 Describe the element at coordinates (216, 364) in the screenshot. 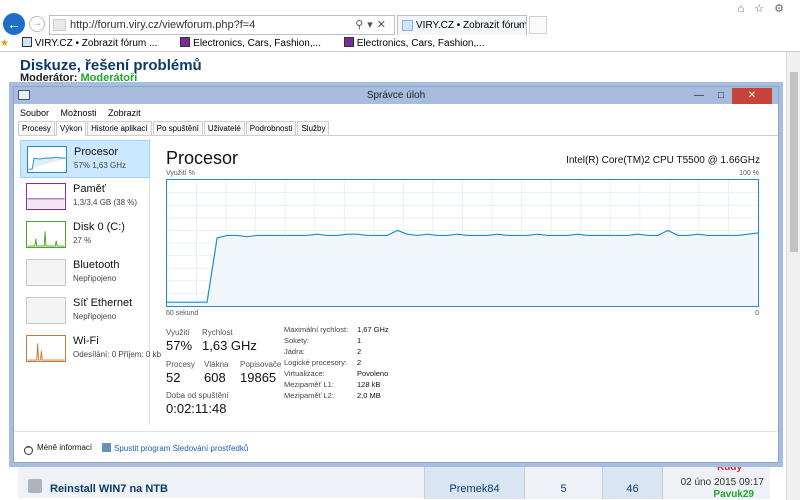

I see `stat-label-threads: Vlákna` at that location.